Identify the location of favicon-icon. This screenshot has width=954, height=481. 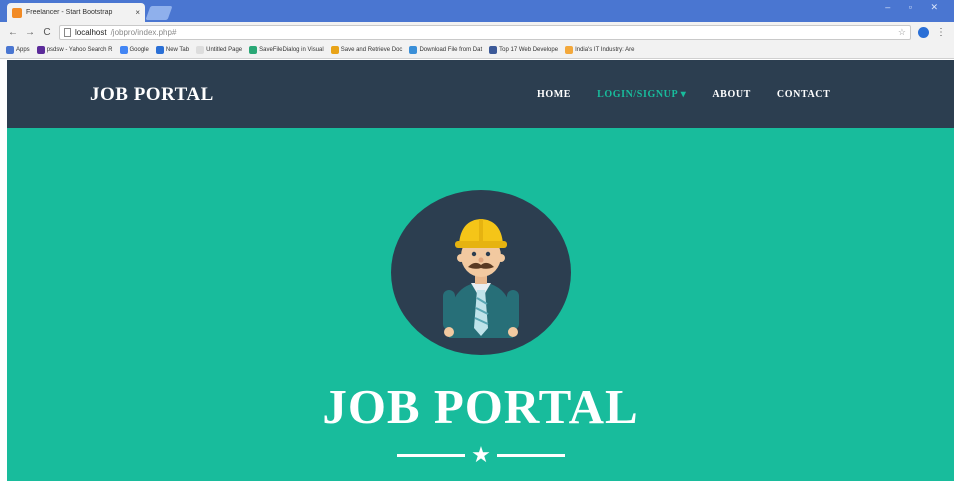
(17, 12).